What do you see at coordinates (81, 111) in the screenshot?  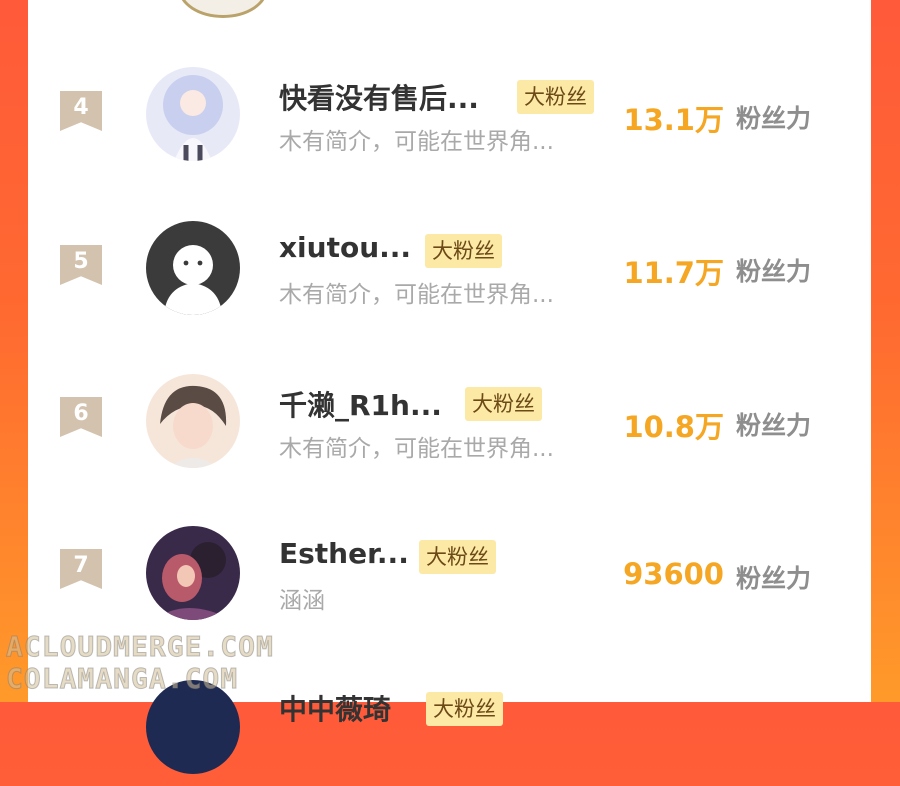 I see `rank-badge: 4` at bounding box center [81, 111].